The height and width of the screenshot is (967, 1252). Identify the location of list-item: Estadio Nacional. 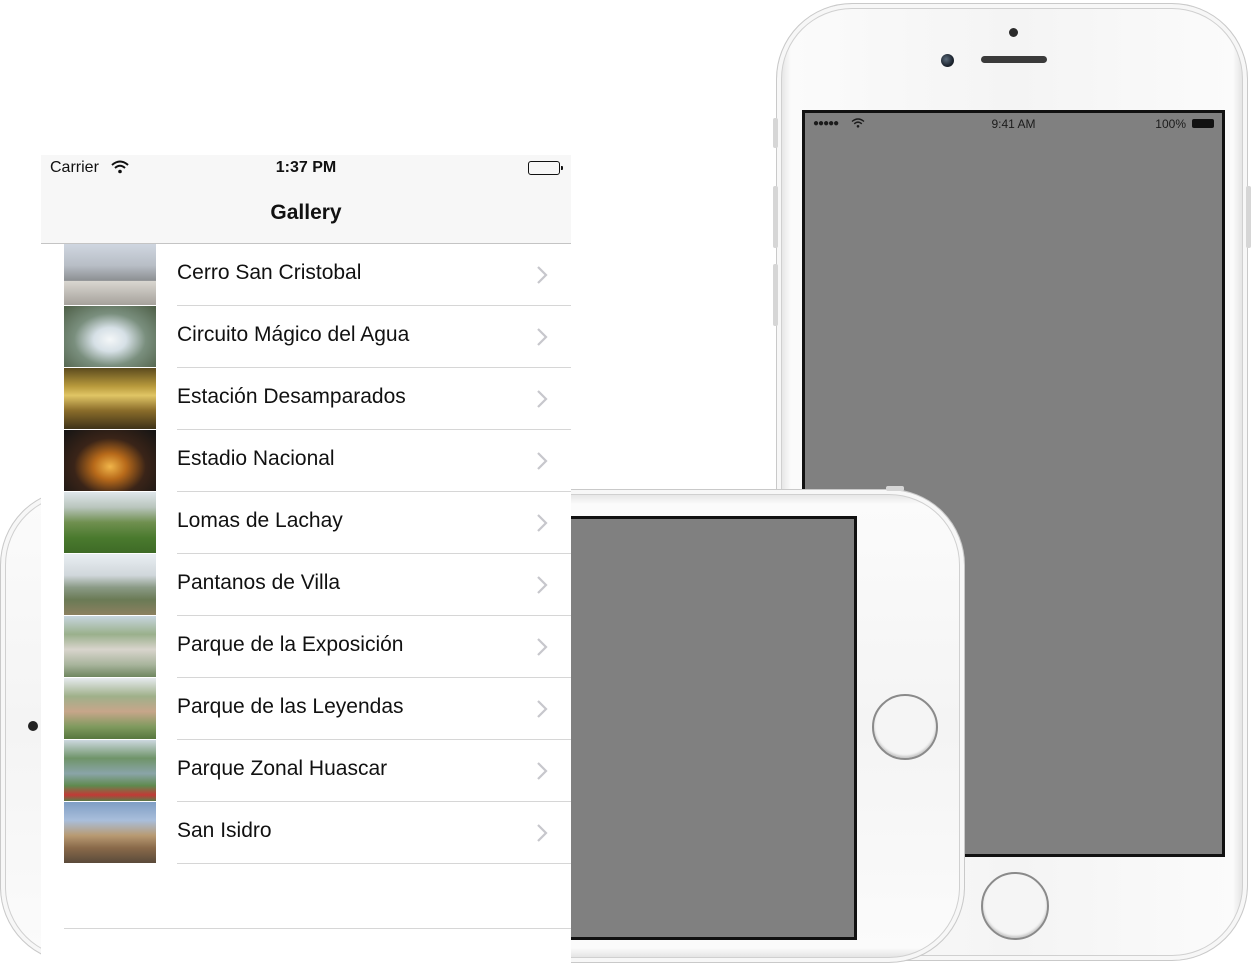
(306, 461).